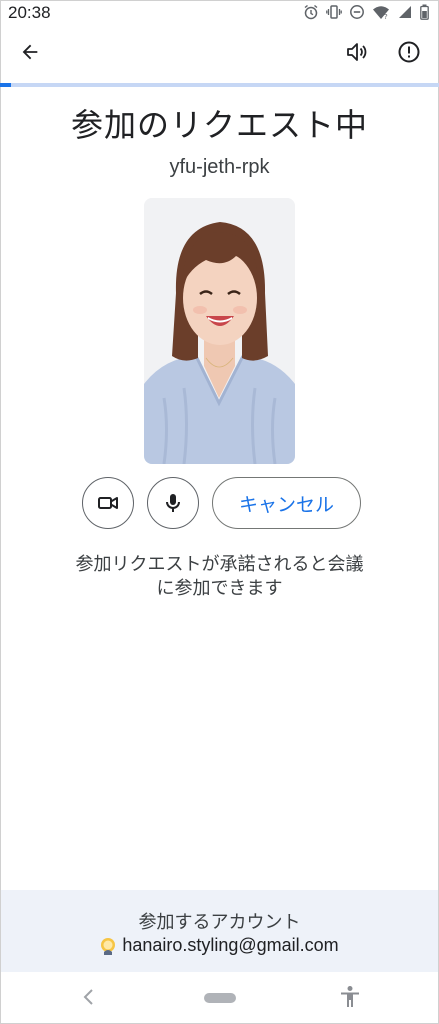  I want to click on mic-icon, so click(173, 503).